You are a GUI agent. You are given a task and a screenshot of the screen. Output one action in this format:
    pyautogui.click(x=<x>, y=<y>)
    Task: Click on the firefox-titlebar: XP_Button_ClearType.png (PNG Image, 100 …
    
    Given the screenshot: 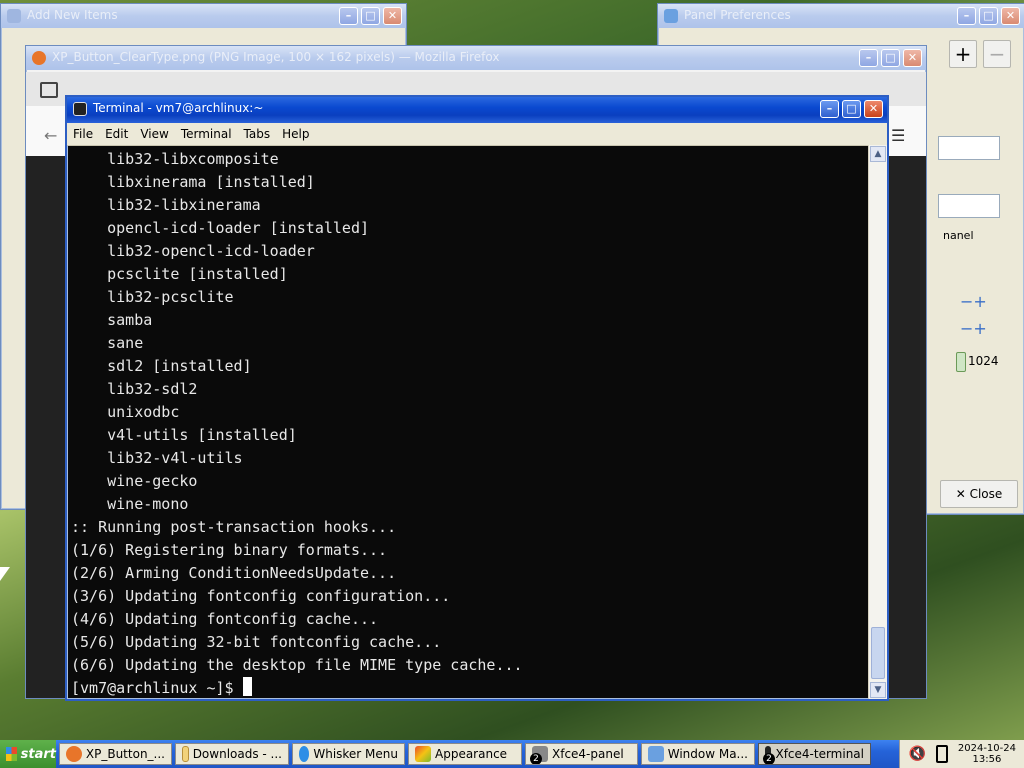 What is the action you would take?
    pyautogui.click(x=476, y=58)
    